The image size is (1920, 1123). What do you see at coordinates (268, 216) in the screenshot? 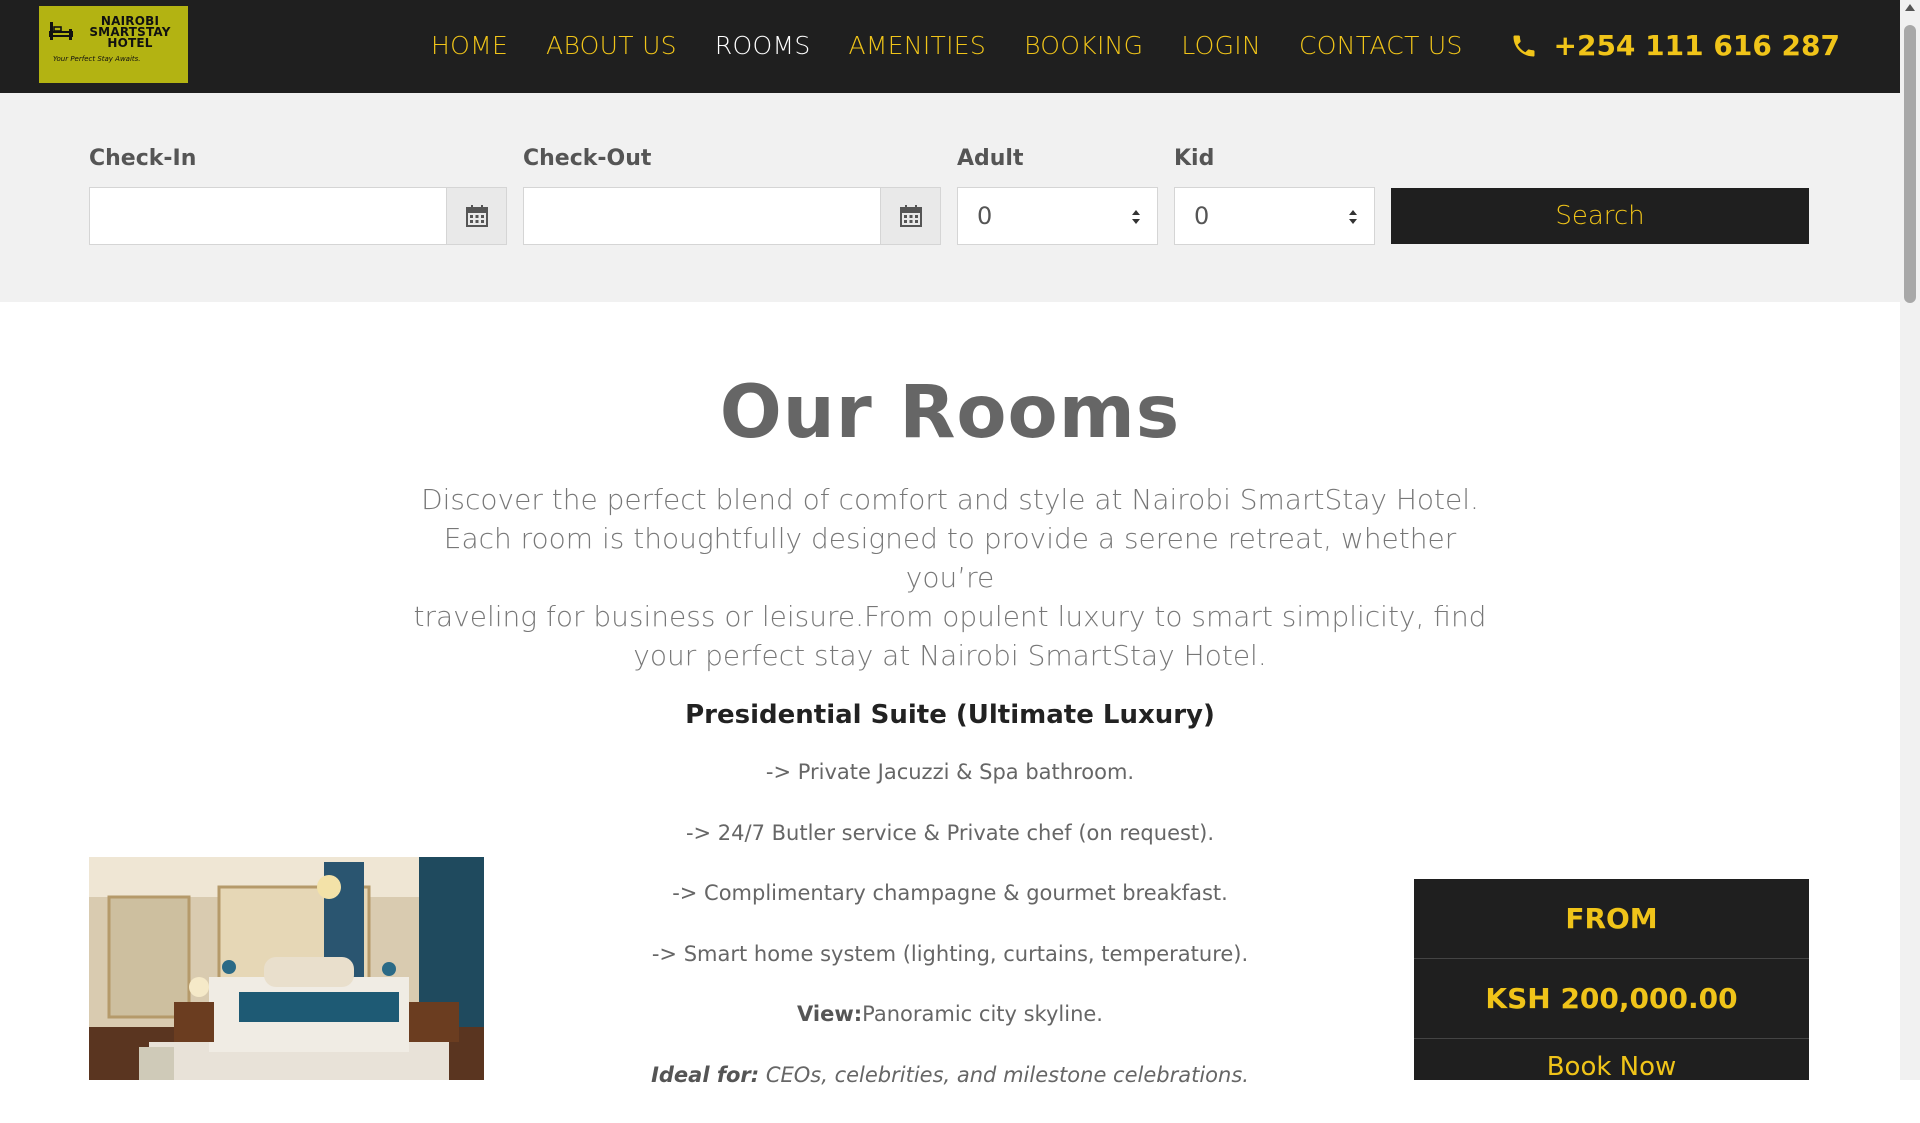
I see `checkin-input` at bounding box center [268, 216].